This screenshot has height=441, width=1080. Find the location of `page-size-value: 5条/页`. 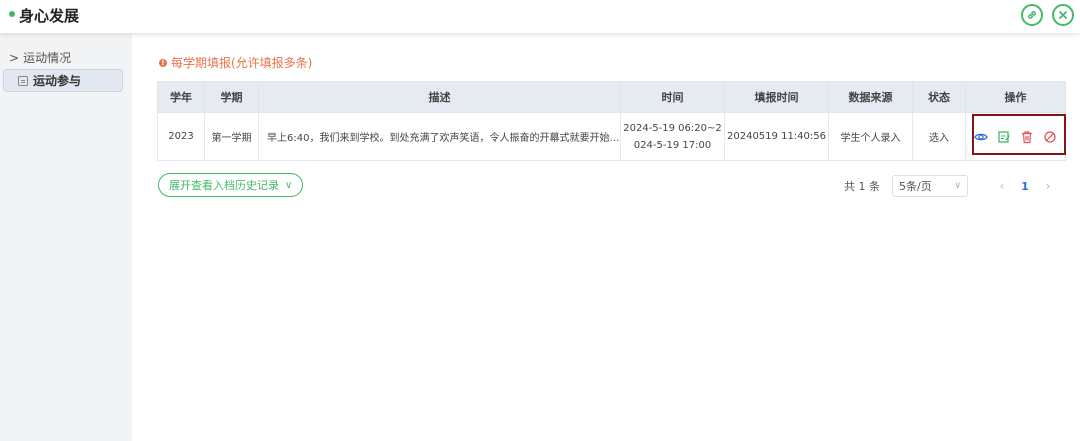

page-size-value: 5条/页 is located at coordinates (915, 186).